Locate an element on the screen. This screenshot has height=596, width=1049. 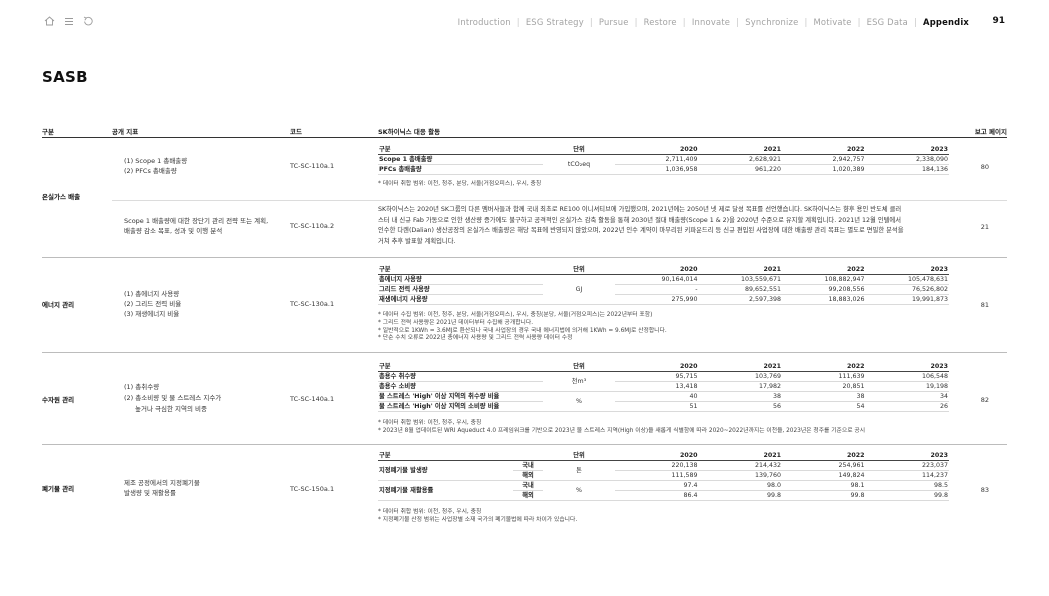
indicator-line: (3) 재생에너지 비율 is located at coordinates (152, 314).